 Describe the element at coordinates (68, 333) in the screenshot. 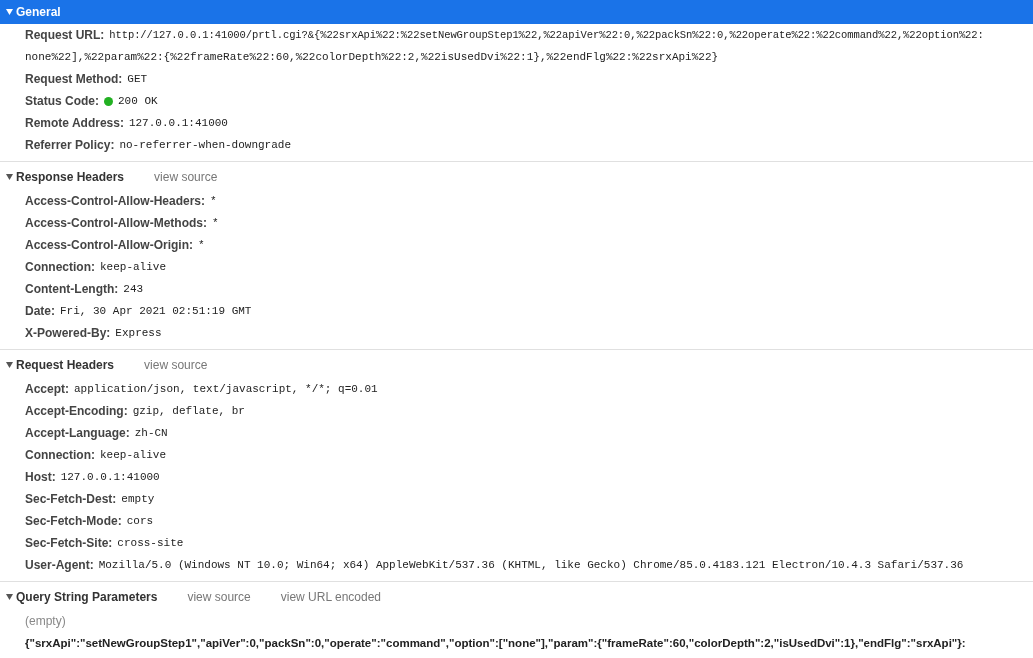

I see `header-name: X-Powered-By:` at that location.